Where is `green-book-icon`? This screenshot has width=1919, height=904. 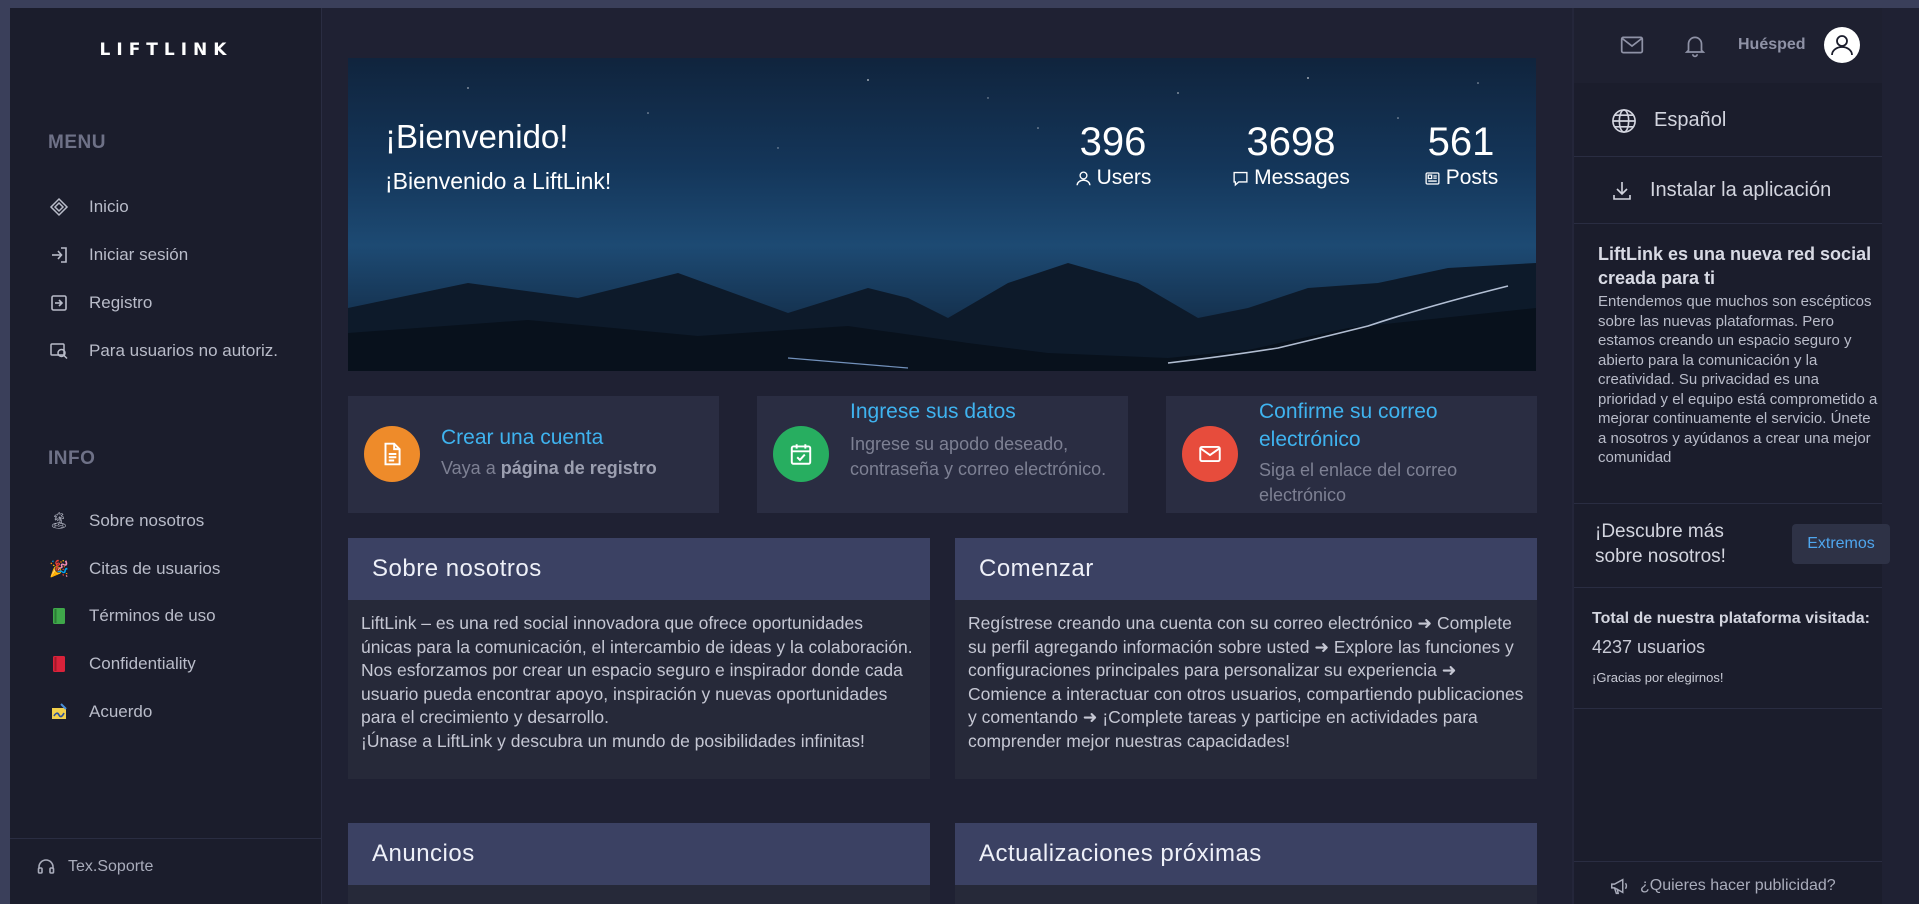 green-book-icon is located at coordinates (59, 616).